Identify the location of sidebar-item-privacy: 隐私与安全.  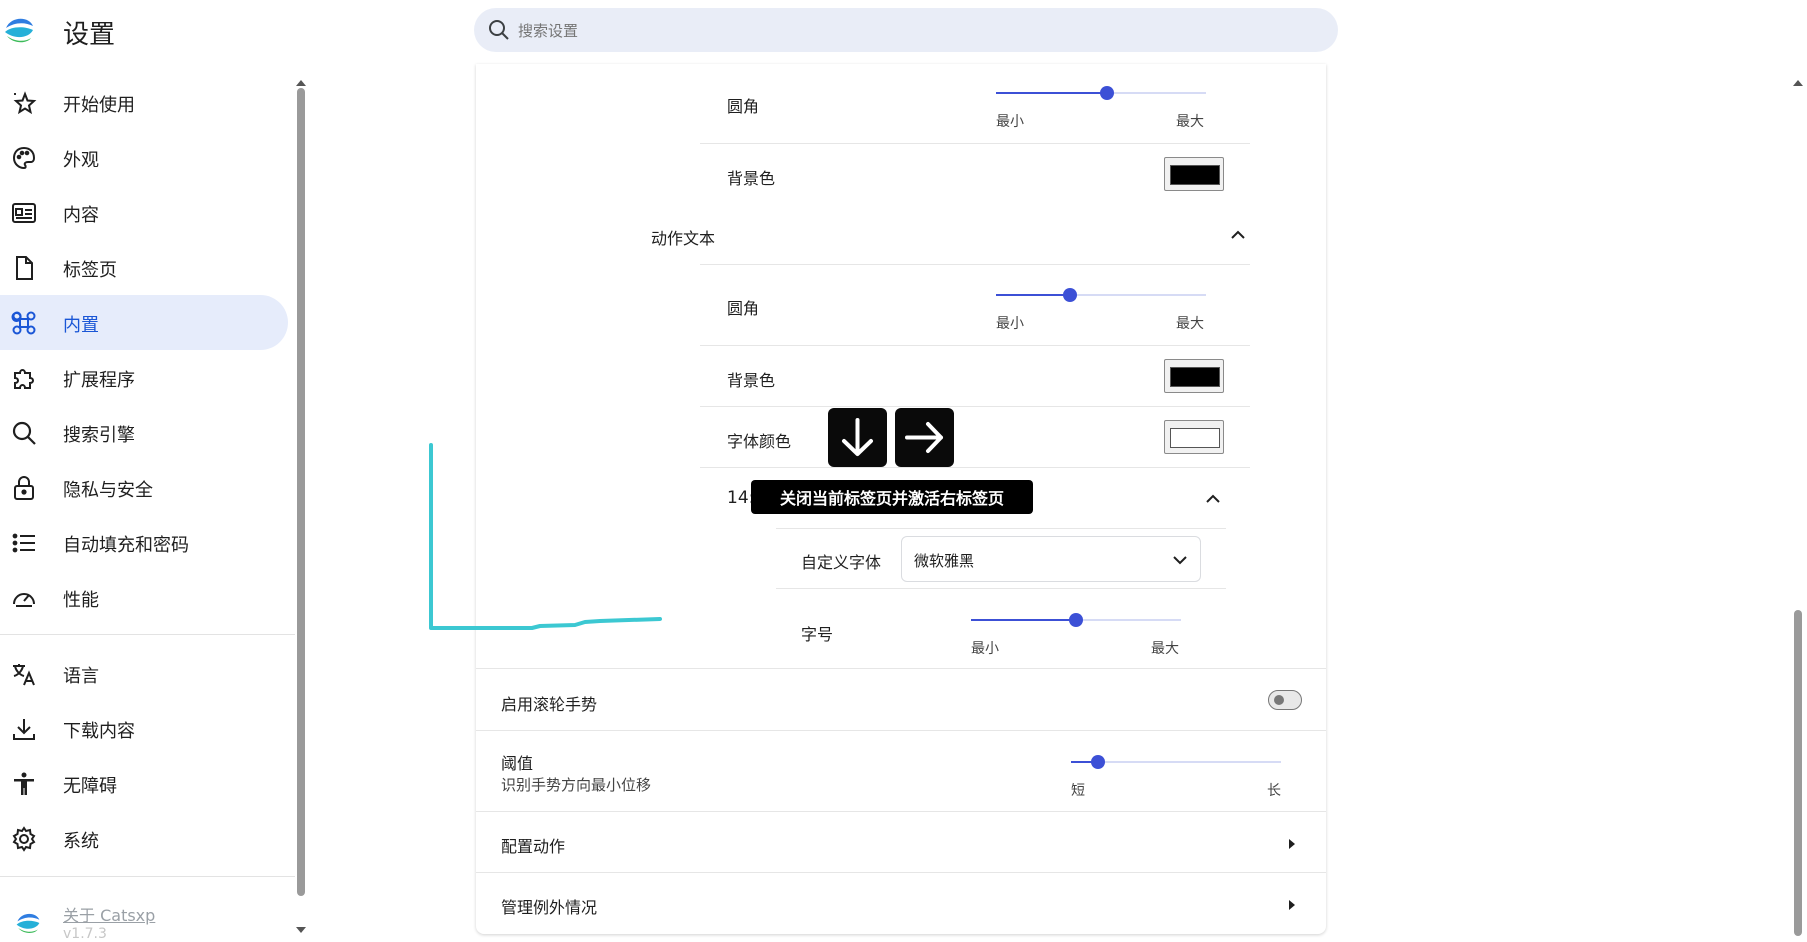
(144, 487).